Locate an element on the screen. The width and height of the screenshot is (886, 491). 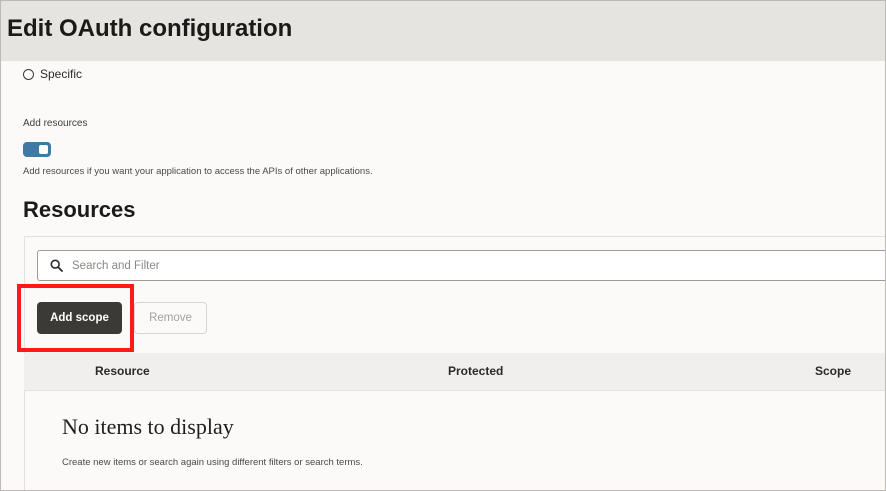
specific-radio-option: Specific is located at coordinates (52, 74).